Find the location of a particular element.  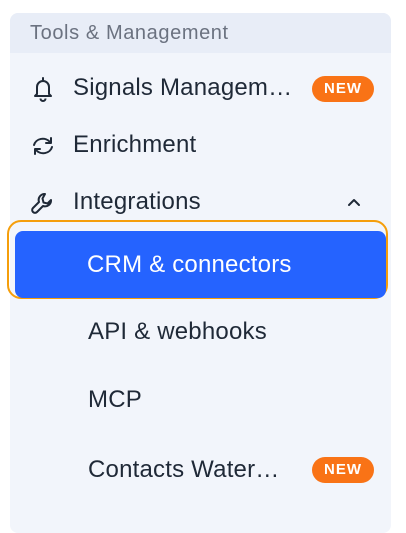

sidebar-item-signals-management: Signals Managem… NEW is located at coordinates (200, 89).